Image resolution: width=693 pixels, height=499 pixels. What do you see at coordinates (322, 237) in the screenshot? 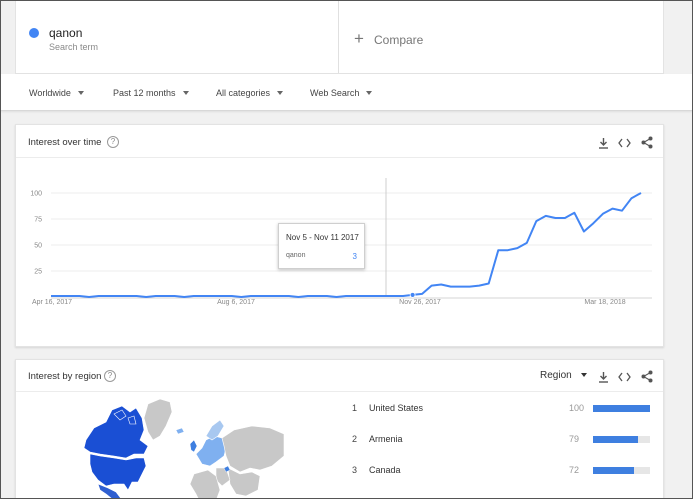
I see `tooltip-date: Nov 5 - Nov 11 2017` at bounding box center [322, 237].